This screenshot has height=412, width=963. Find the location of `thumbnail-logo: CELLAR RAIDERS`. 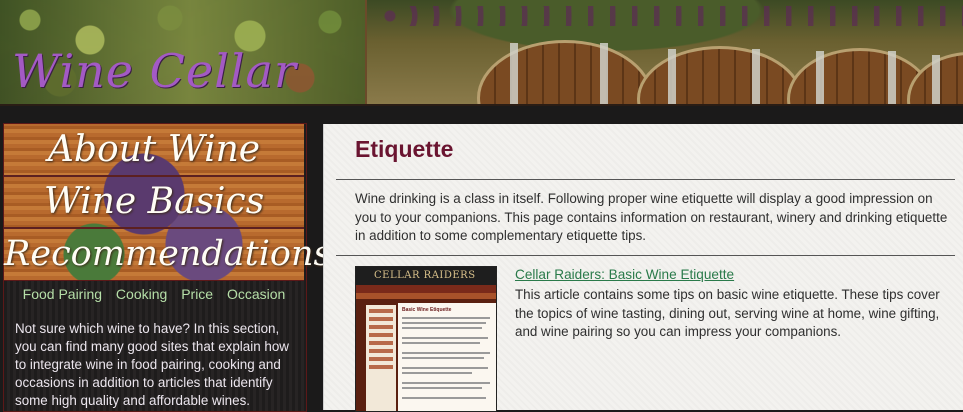

thumbnail-logo: CELLAR RAIDERS is located at coordinates (425, 275).